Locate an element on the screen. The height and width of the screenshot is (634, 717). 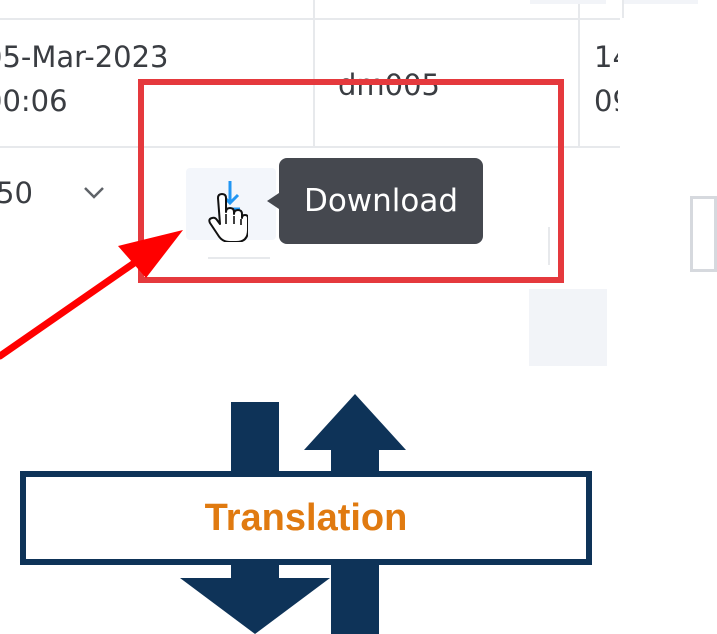
table-row-divider-top is located at coordinates (310, 19).